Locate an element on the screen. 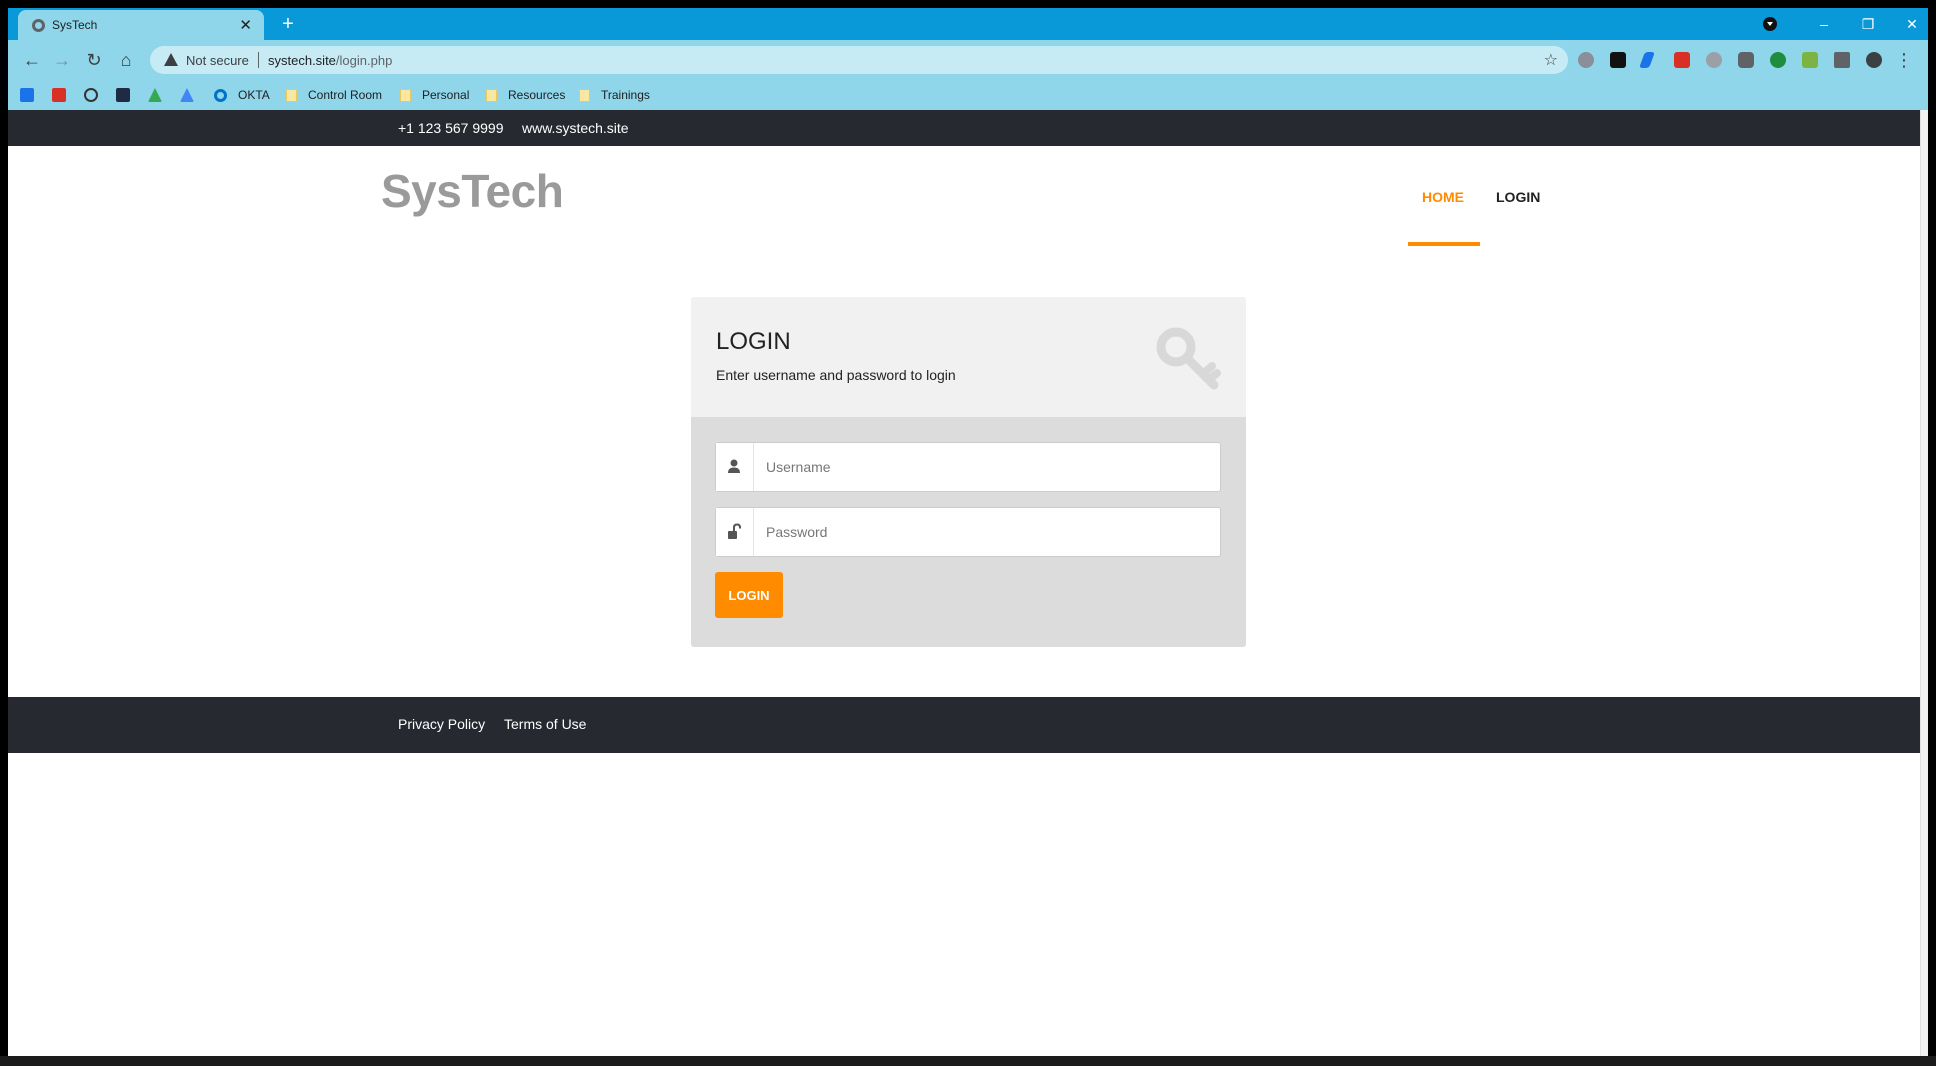 The image size is (1936, 1066). security-label: Not secure is located at coordinates (217, 60).